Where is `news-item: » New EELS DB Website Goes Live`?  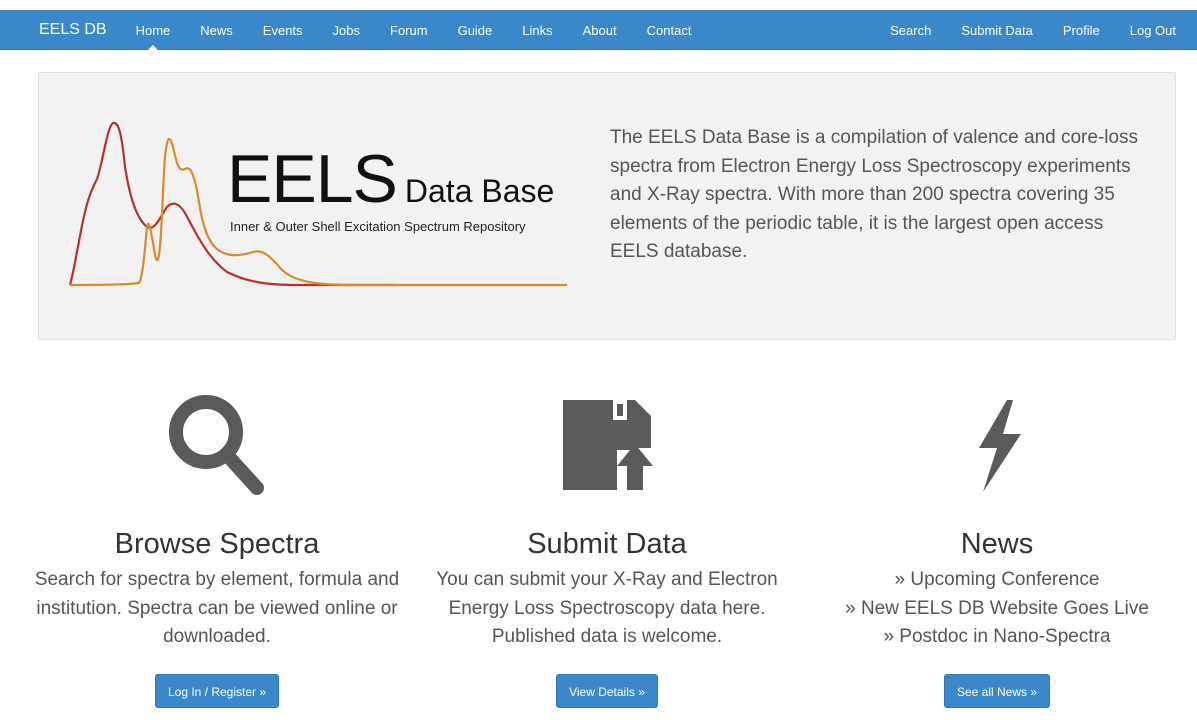
news-item: » New EELS DB Website Goes Live is located at coordinates (997, 609).